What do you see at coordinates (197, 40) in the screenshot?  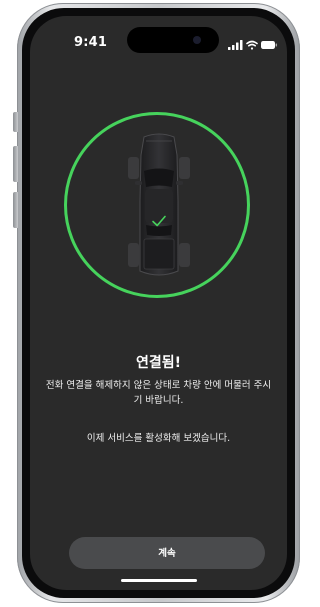 I see `camera-dot` at bounding box center [197, 40].